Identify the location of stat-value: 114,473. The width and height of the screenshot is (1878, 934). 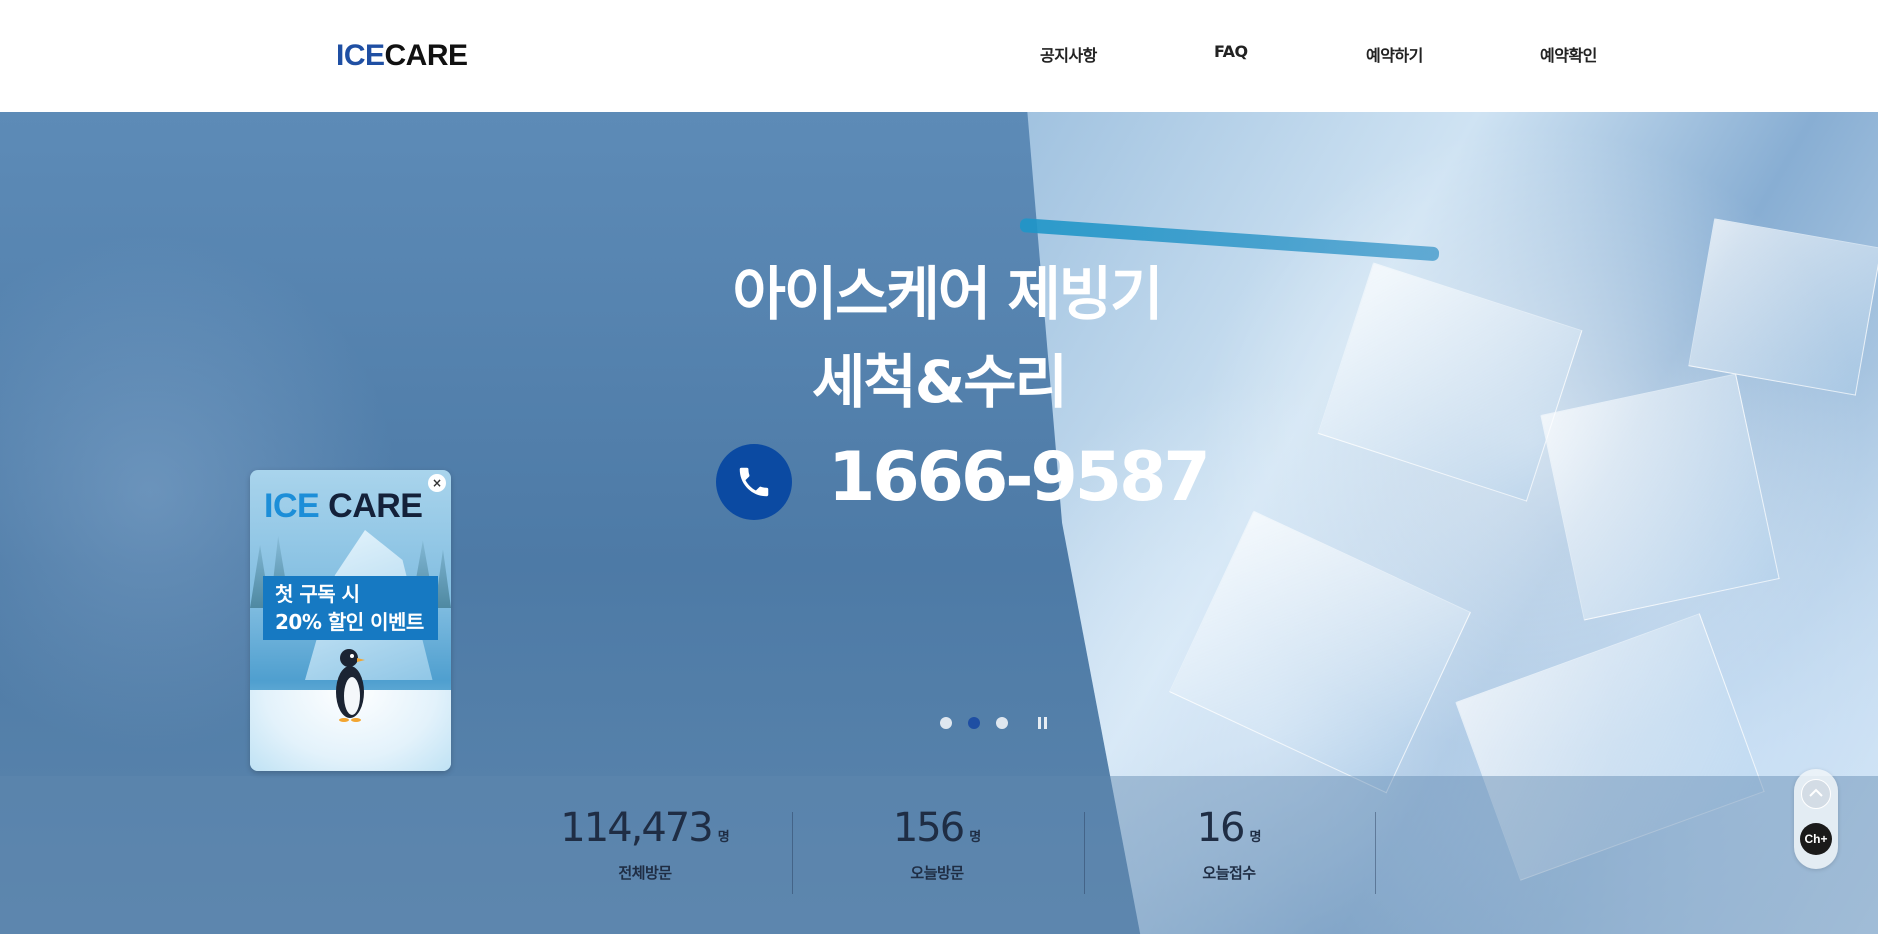
(636, 828).